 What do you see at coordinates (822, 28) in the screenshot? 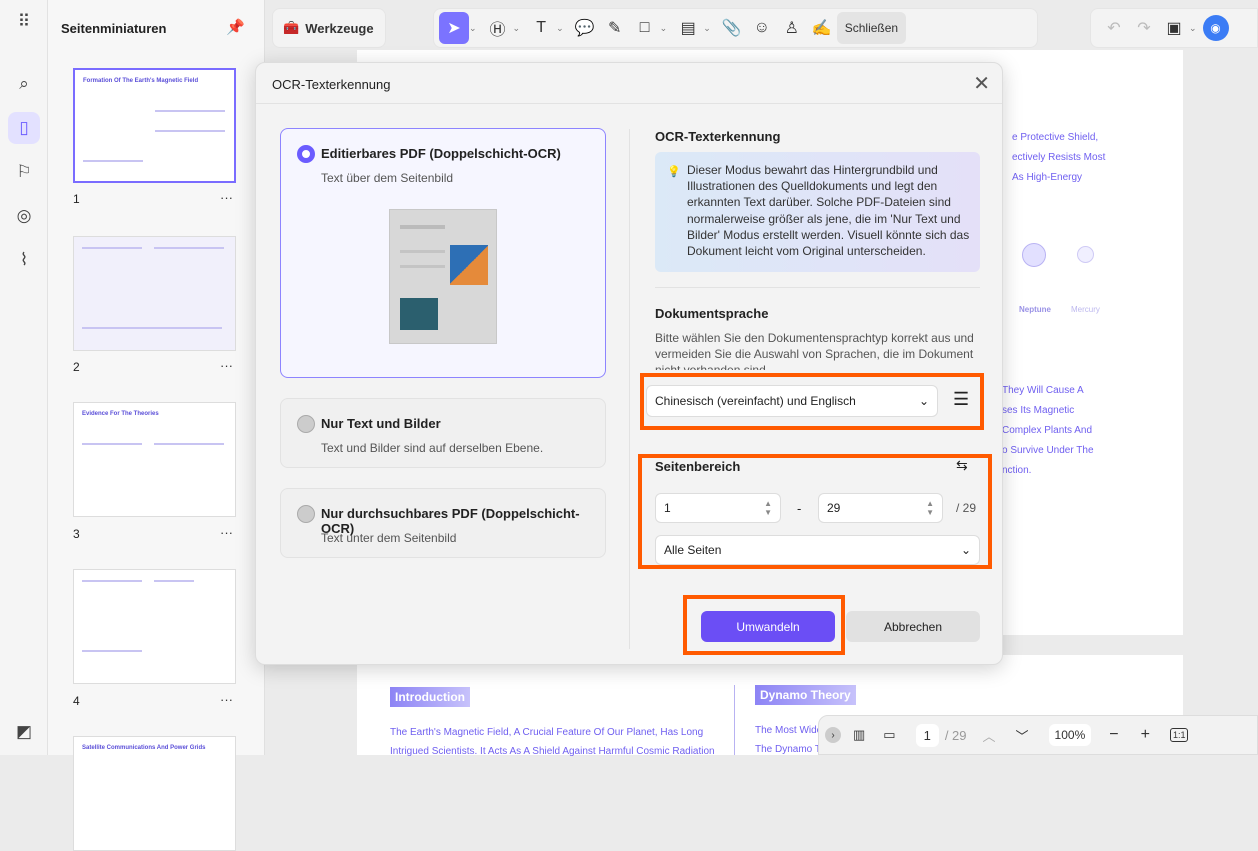
I see `signature-icon: ✍` at bounding box center [822, 28].